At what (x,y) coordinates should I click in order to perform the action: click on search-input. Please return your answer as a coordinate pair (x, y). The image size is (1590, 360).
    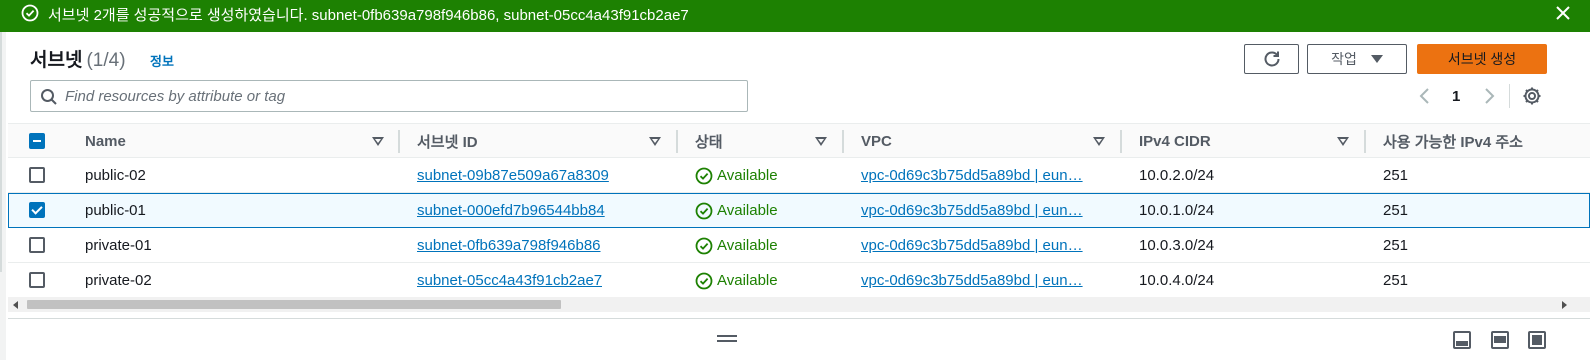
    Looking at the image, I should click on (400, 96).